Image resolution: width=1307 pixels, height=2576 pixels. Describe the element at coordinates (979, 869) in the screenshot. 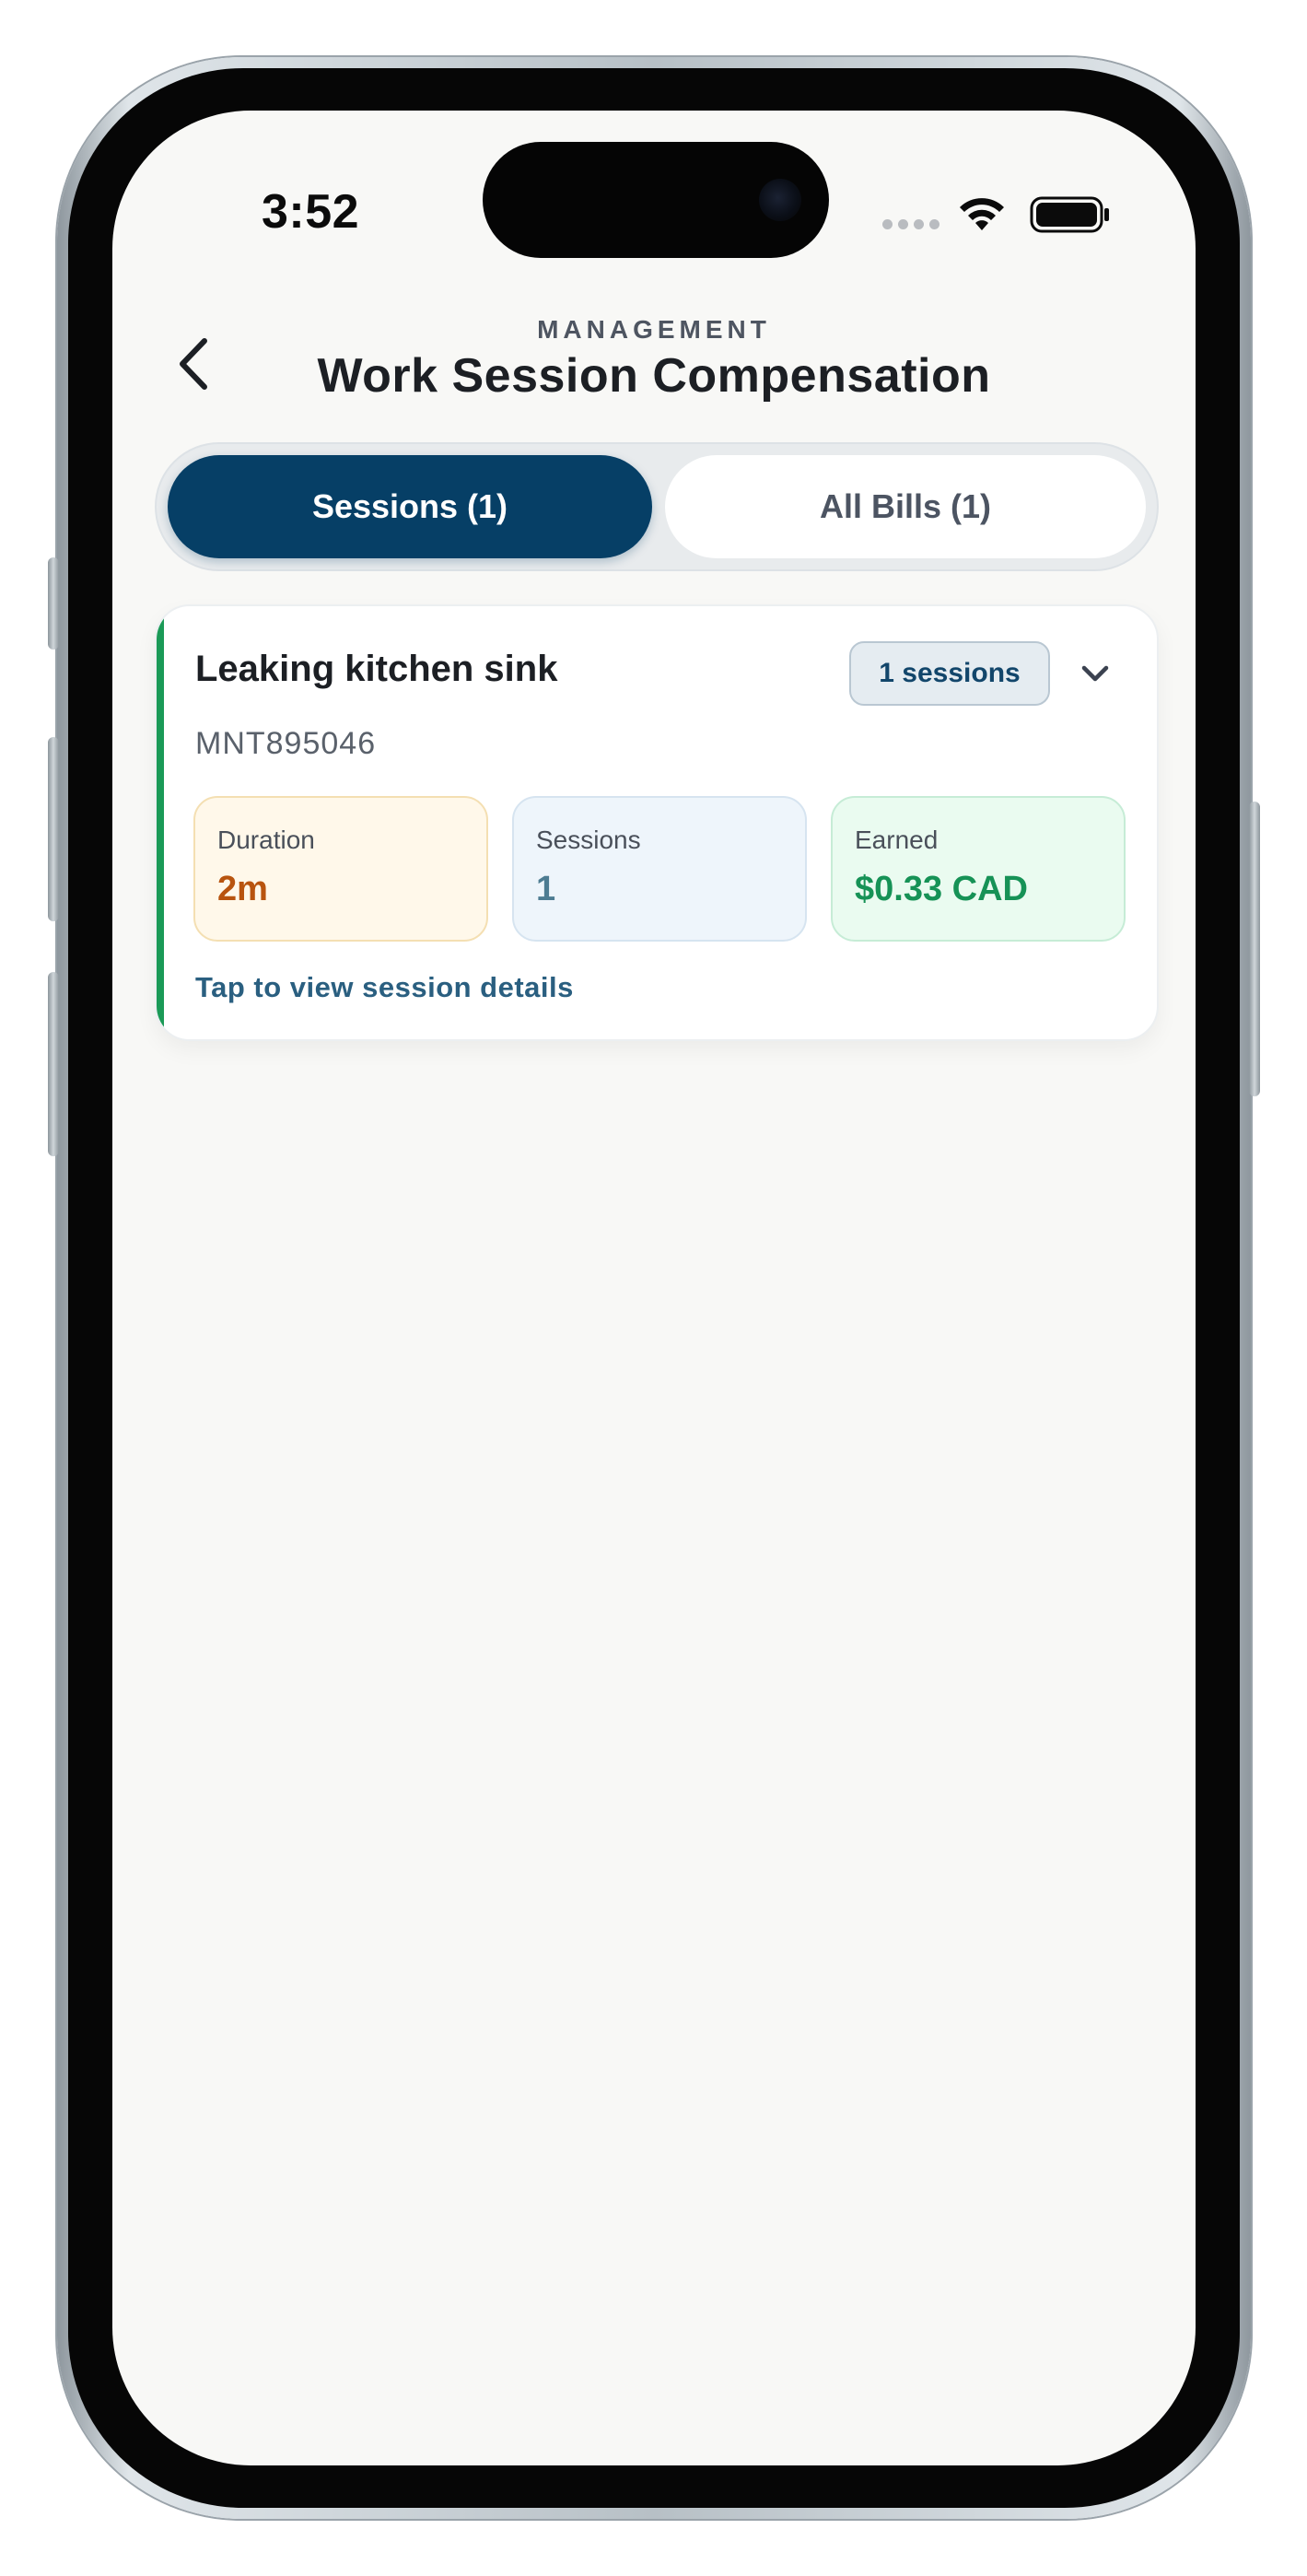

I see `earned-stat: Earned $0.33 CAD` at that location.